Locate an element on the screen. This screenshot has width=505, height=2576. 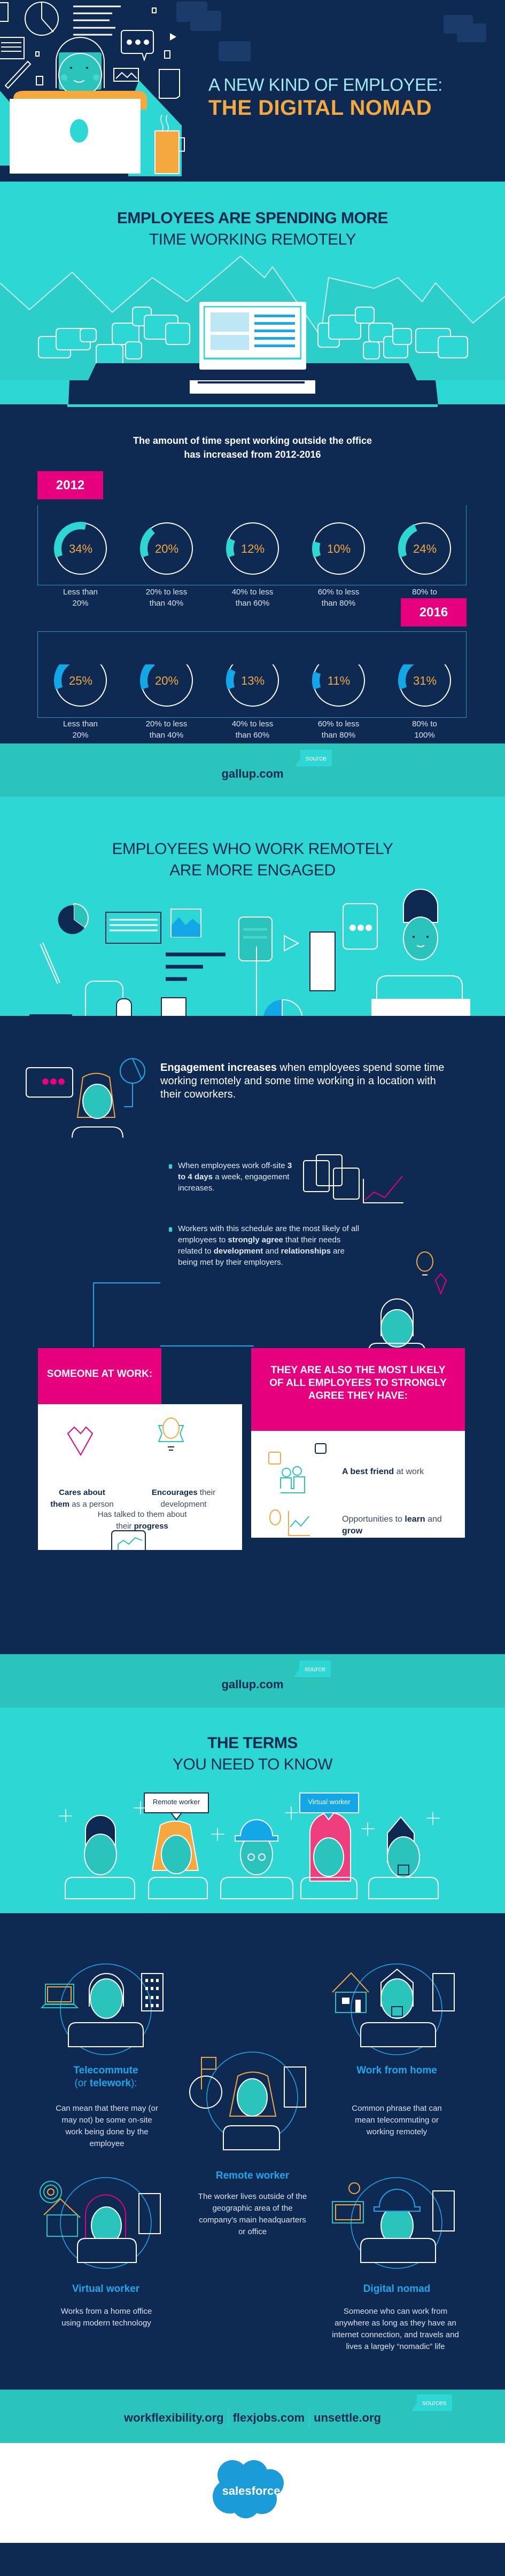
ring-value-label: 10% is located at coordinates (338, 548).